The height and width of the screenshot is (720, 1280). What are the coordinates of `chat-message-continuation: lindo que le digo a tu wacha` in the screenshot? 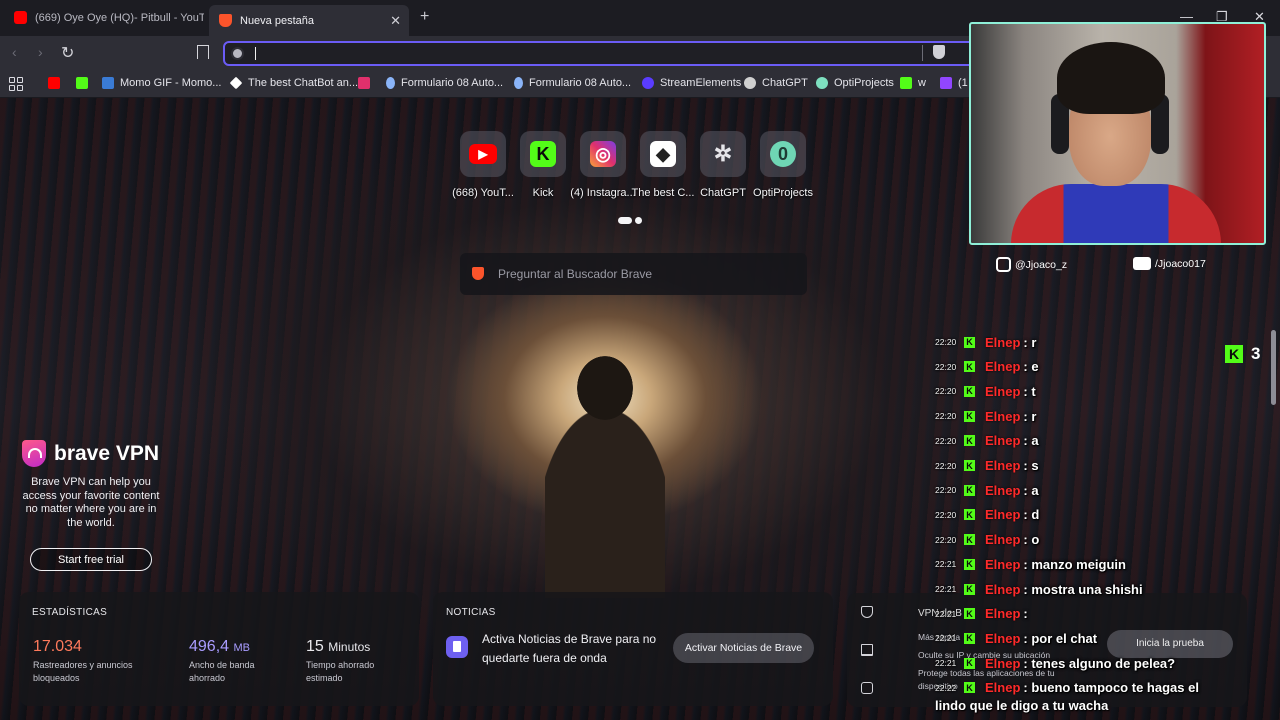 It's located at (1022, 705).